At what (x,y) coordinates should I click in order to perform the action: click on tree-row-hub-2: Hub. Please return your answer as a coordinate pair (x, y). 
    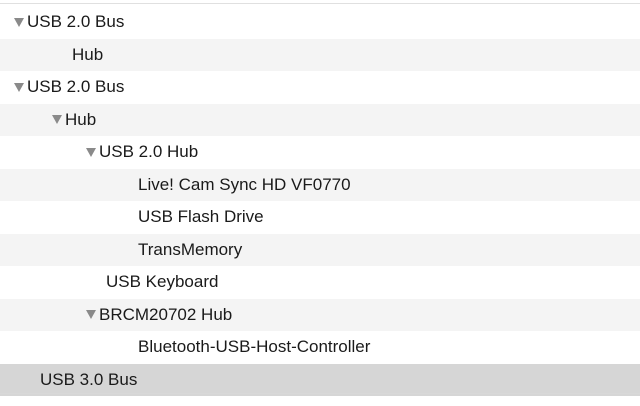
    Looking at the image, I should click on (320, 119).